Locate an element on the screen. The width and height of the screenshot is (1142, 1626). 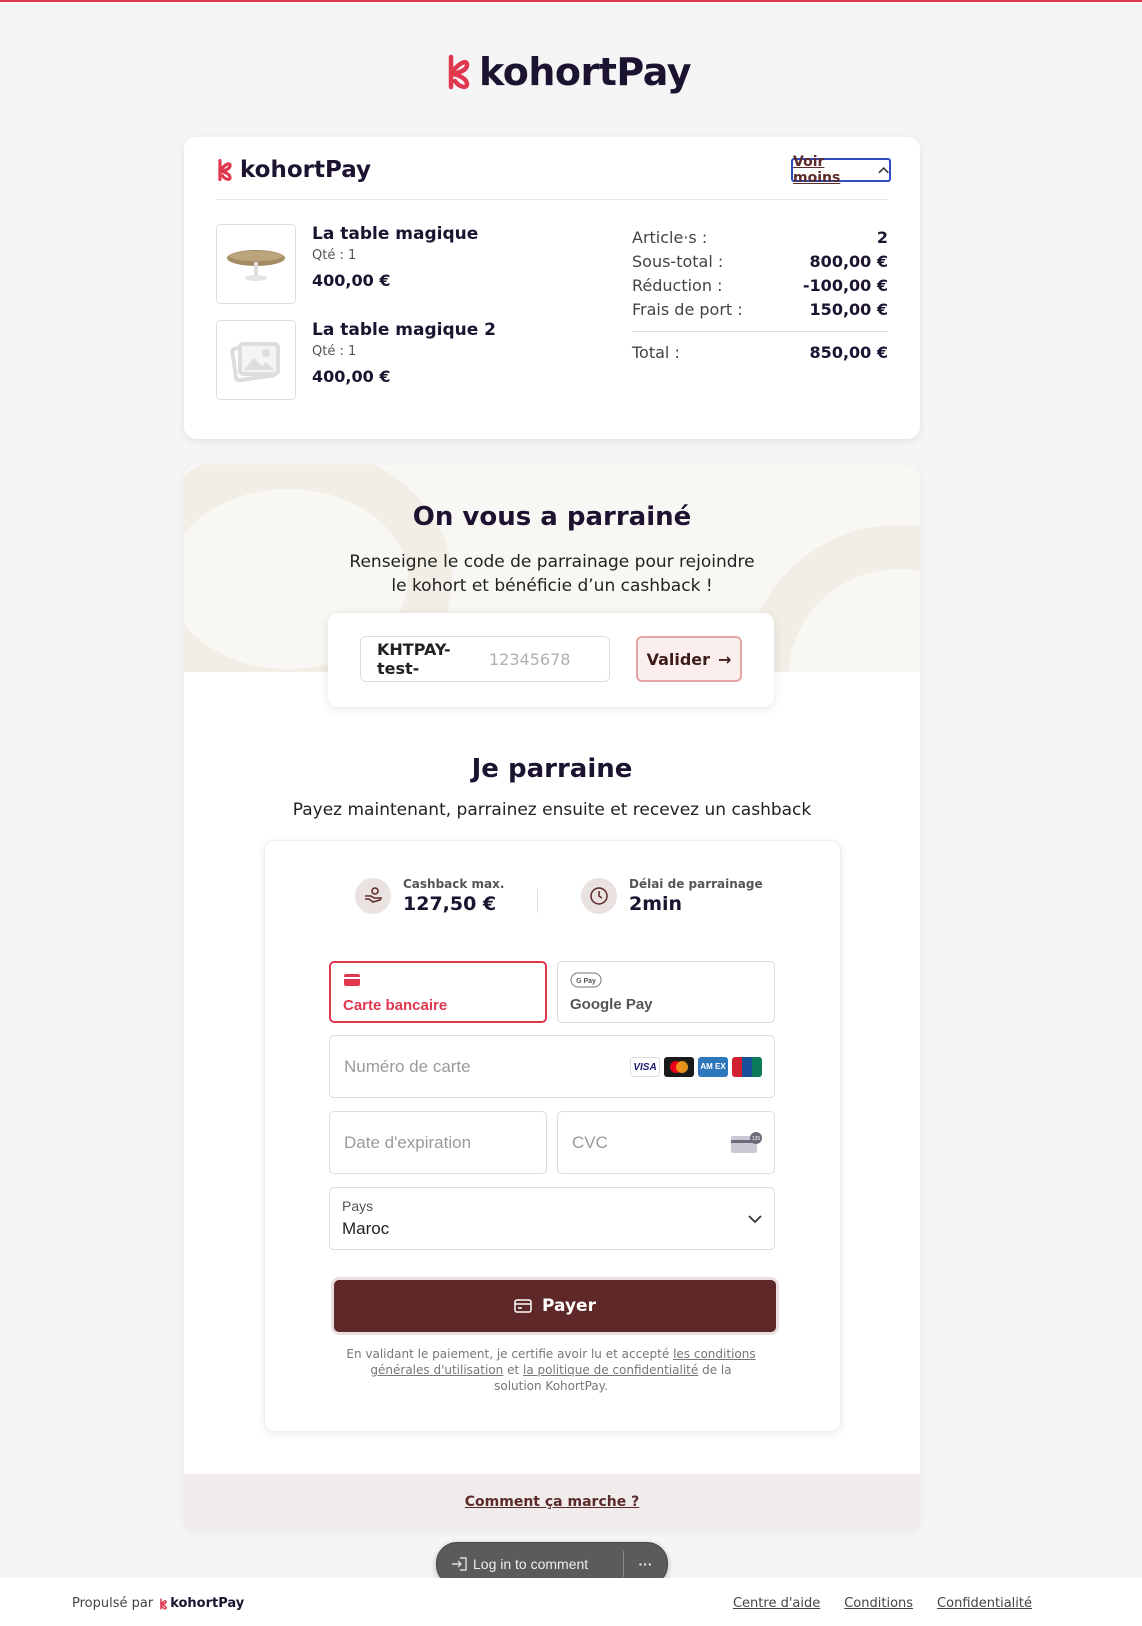
chevron-up-icon is located at coordinates (883, 170).